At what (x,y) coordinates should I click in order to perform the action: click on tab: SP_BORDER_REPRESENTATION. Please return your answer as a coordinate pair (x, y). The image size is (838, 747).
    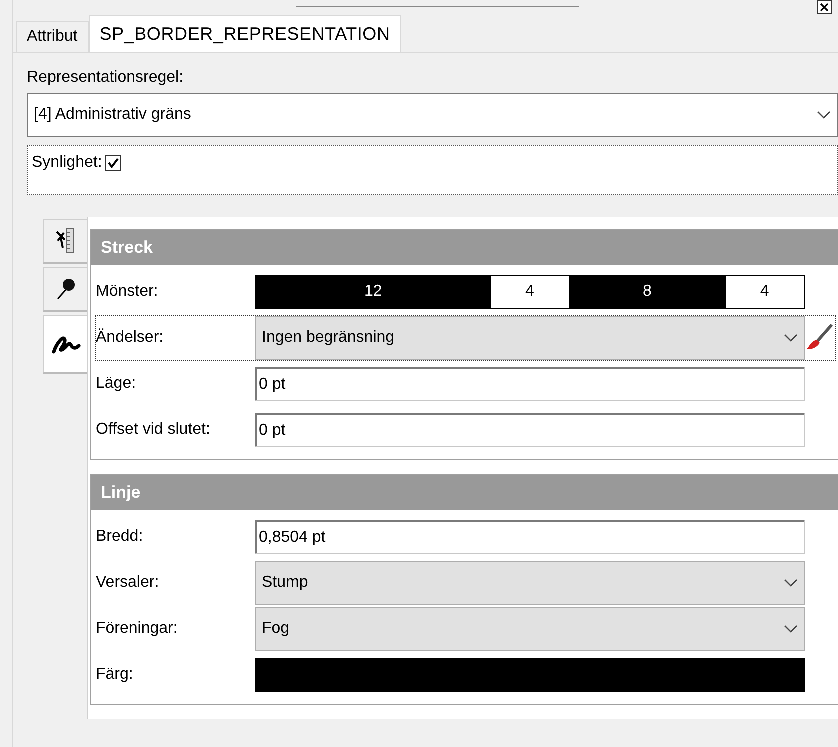
    Looking at the image, I should click on (245, 33).